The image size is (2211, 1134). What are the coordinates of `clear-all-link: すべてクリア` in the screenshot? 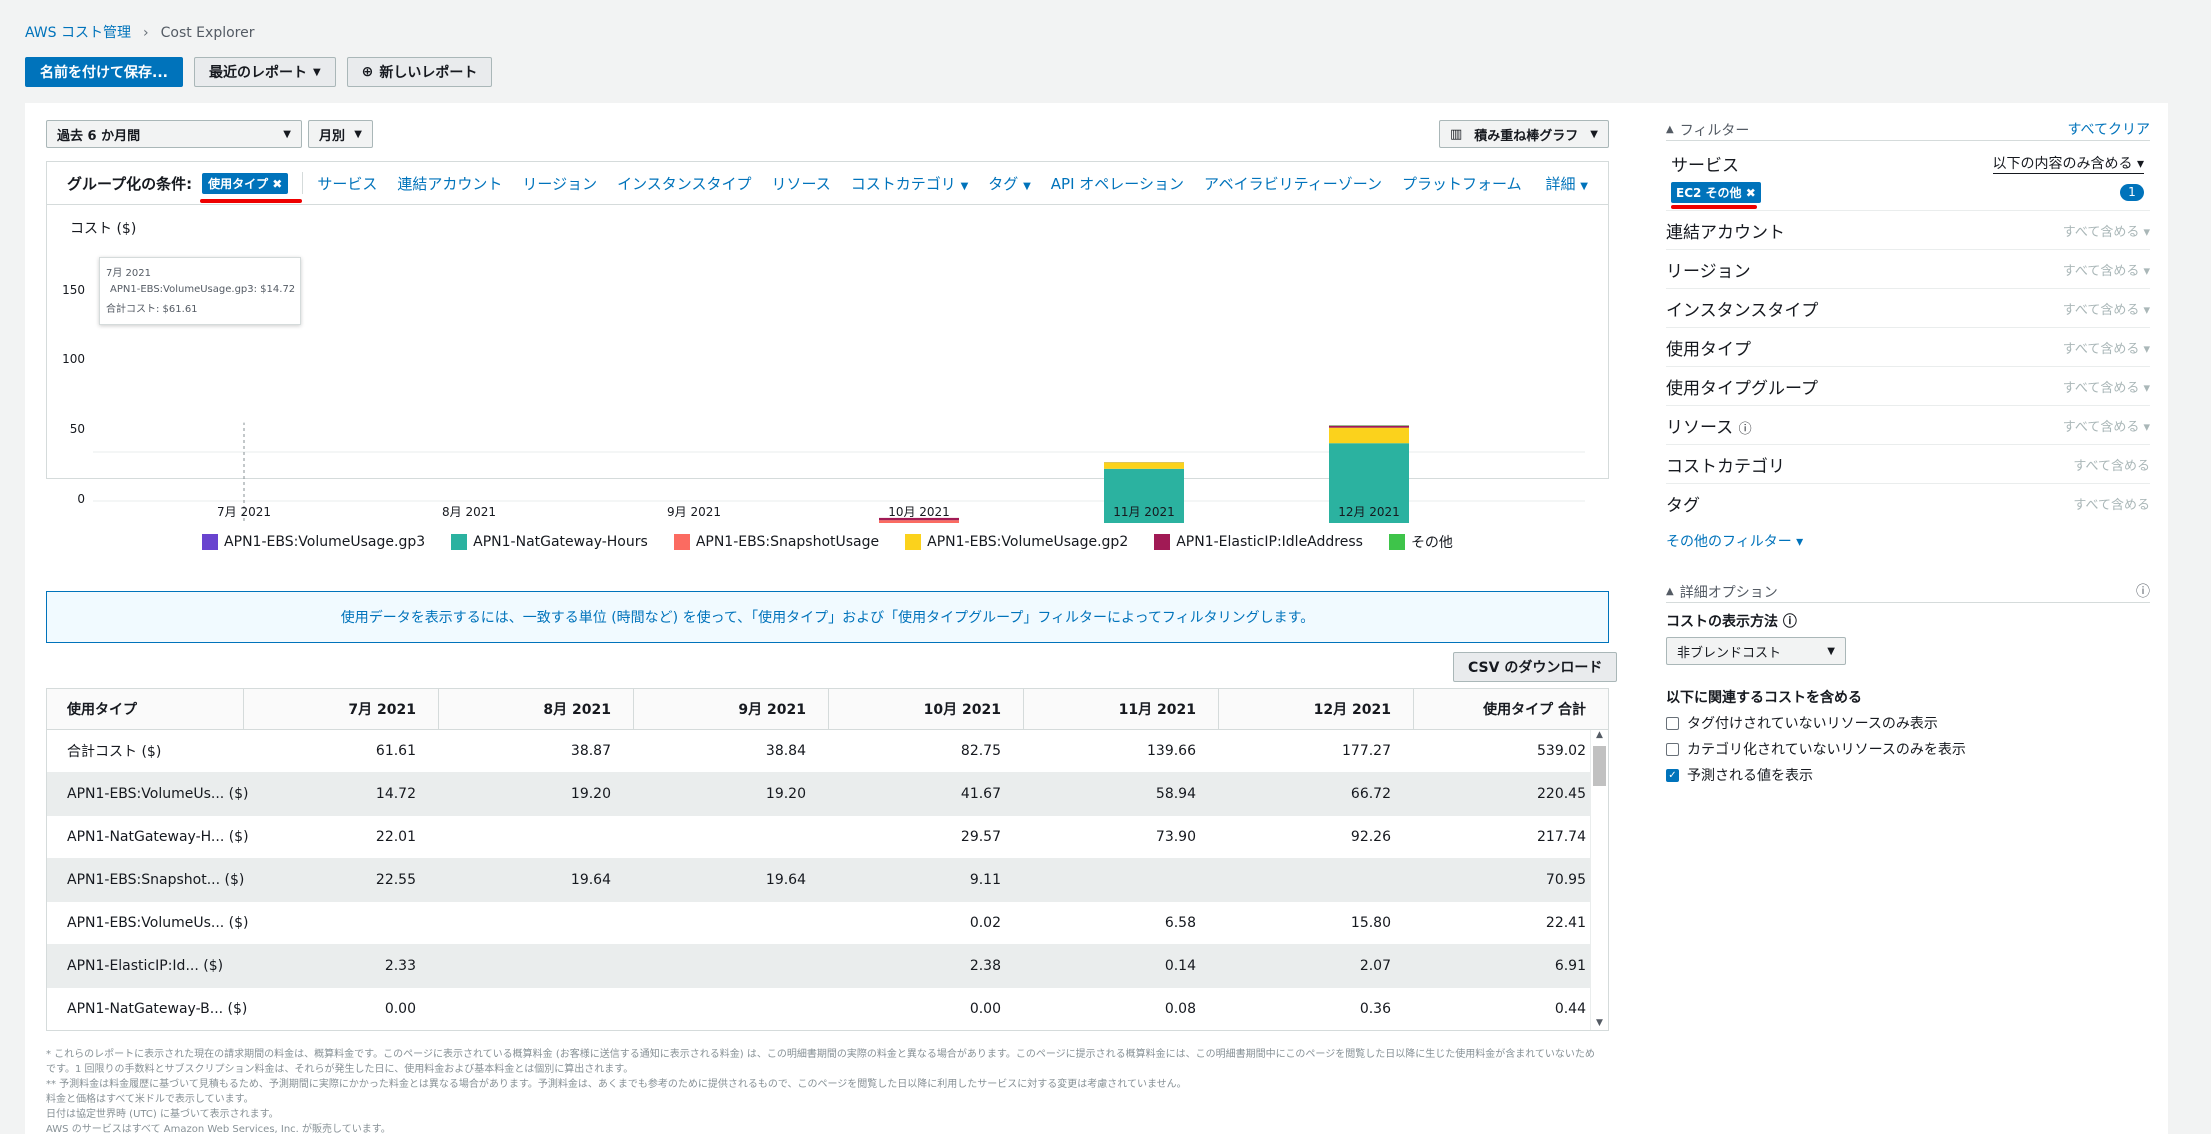 It's located at (2109, 129).